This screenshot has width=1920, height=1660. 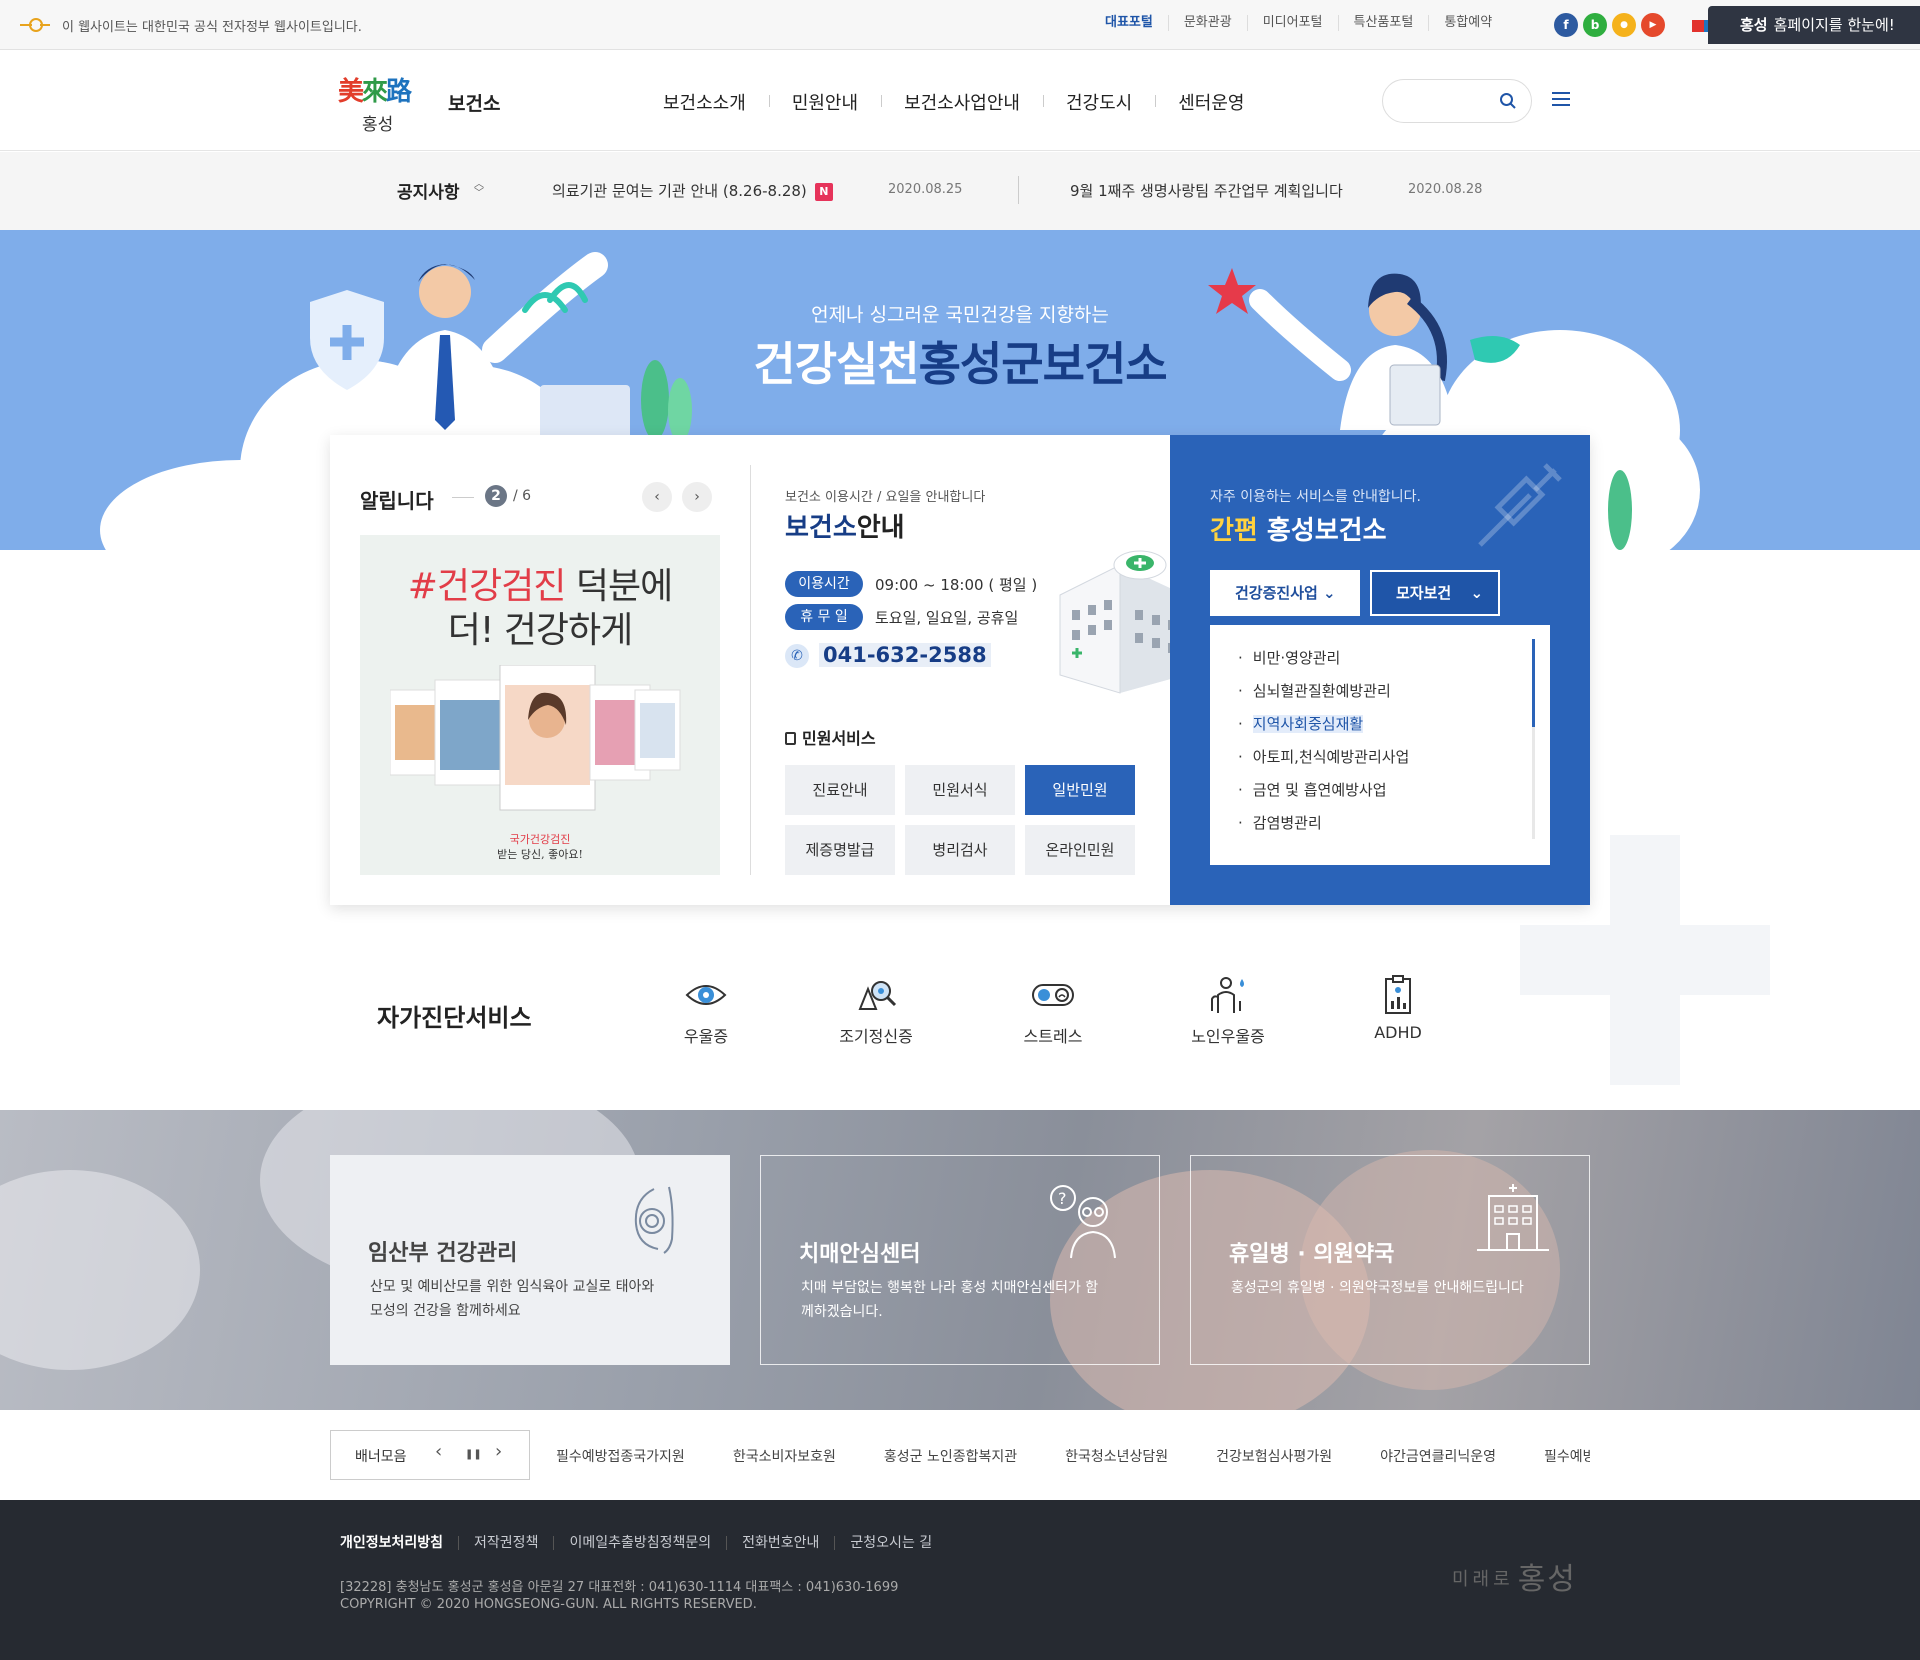 What do you see at coordinates (1098, 102) in the screenshot?
I see `nav-item-healthy-city: 건강도시` at bounding box center [1098, 102].